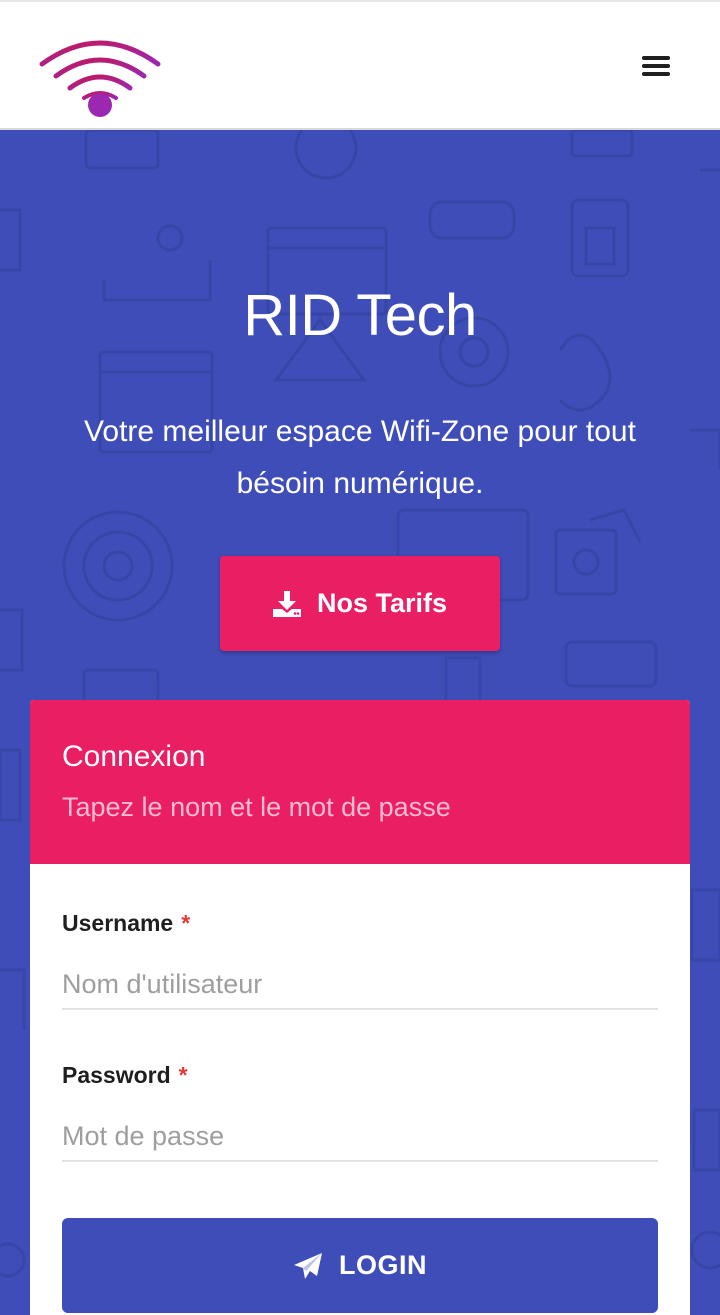  Describe the element at coordinates (118, 923) in the screenshot. I see `username-label-text: Username` at that location.